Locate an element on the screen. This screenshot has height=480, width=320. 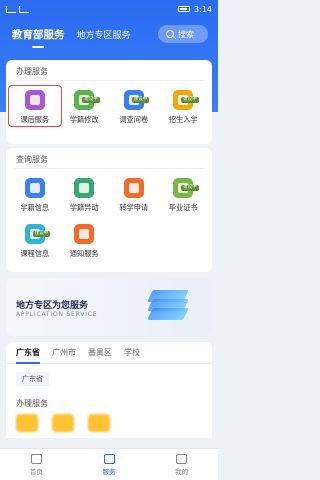
tab-local-services: 地方专区服务 is located at coordinates (104, 34).